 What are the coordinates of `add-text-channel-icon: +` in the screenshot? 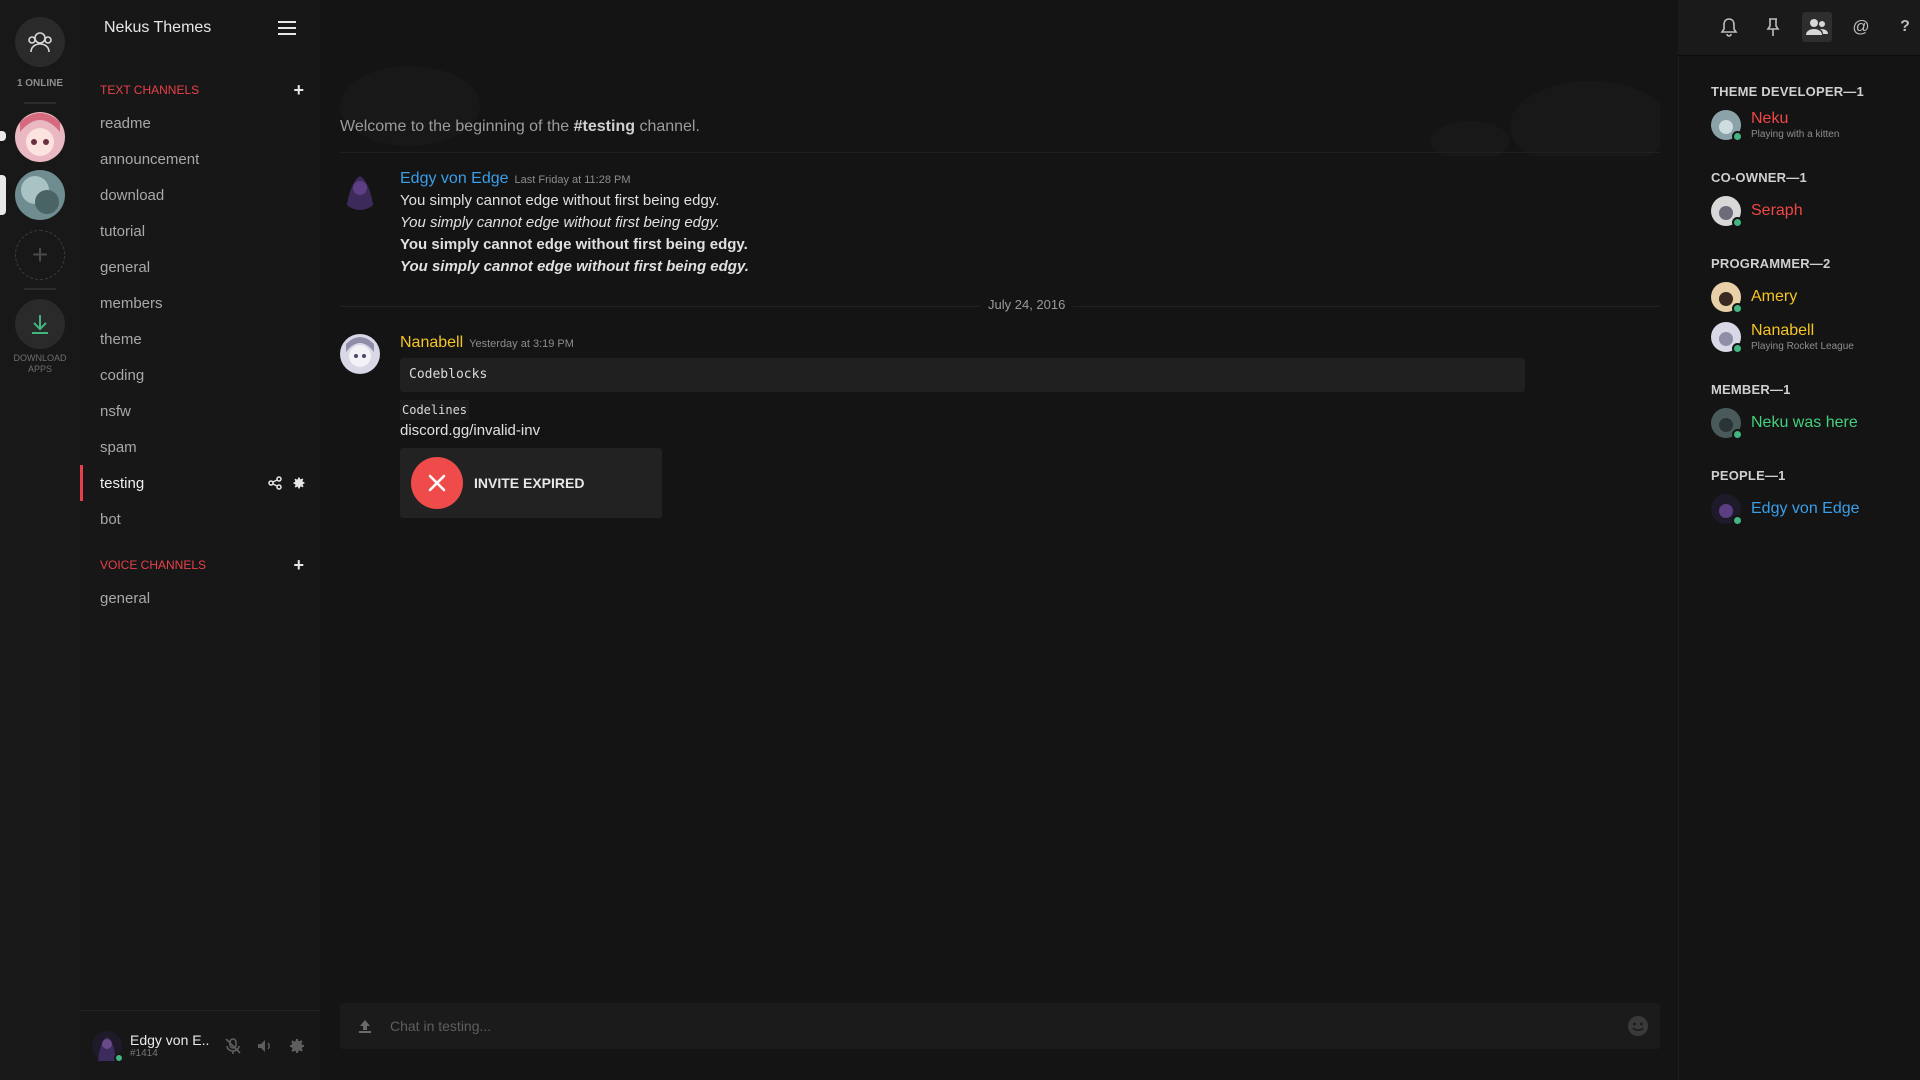 It's located at (298, 90).